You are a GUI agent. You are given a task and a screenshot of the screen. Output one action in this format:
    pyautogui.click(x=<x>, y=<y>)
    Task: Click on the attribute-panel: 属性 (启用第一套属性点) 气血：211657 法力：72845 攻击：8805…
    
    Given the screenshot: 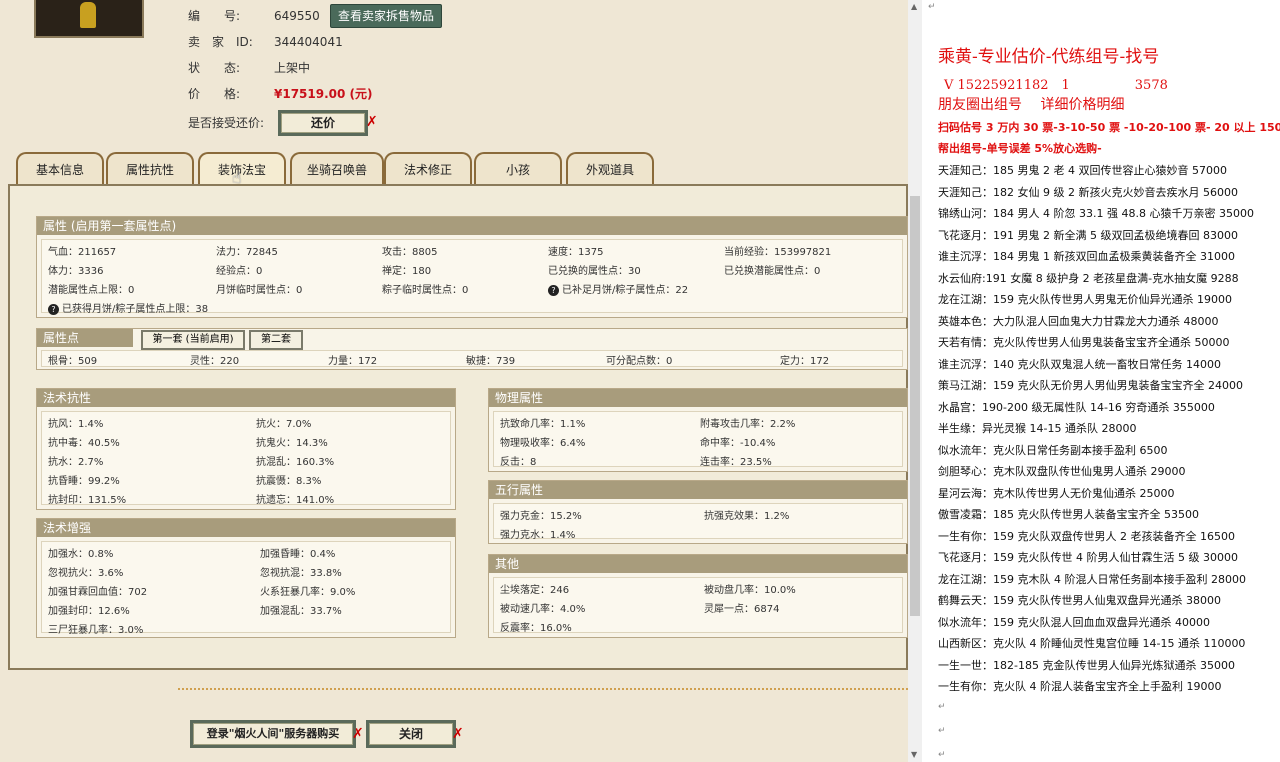 What is the action you would take?
    pyautogui.click(x=472, y=267)
    